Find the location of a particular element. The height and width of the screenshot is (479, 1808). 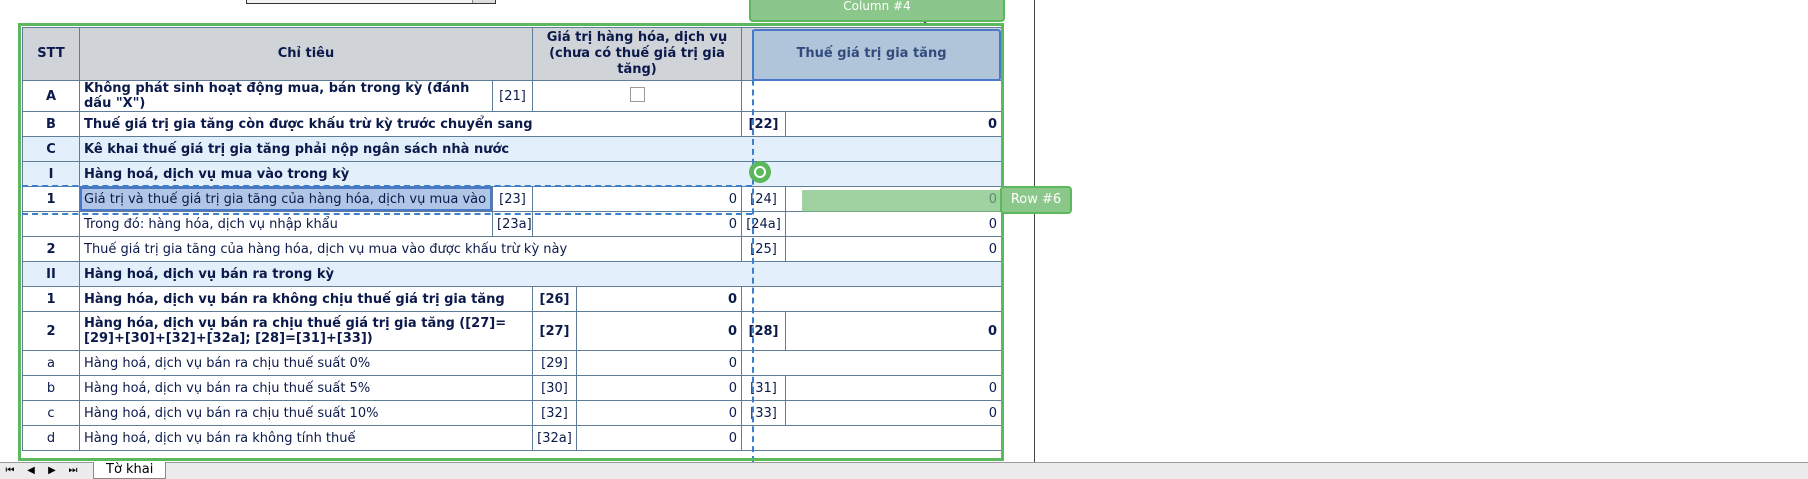

target-icon is located at coordinates (760, 172).